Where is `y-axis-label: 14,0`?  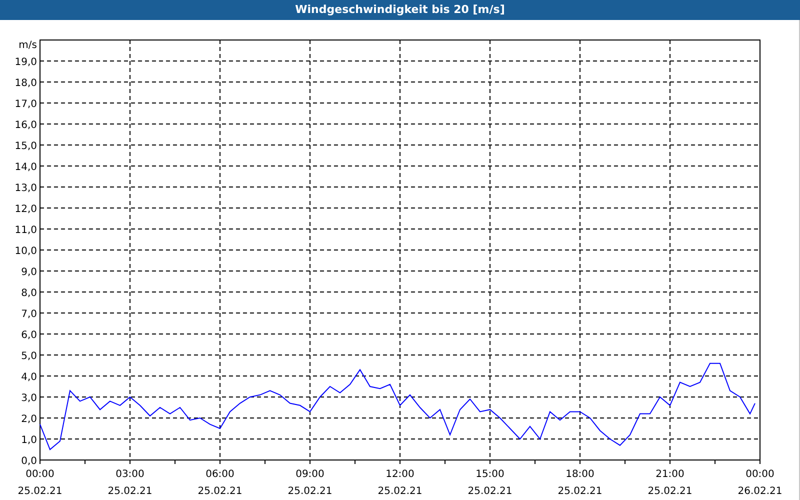
y-axis-label: 14,0 is located at coordinates (25, 167).